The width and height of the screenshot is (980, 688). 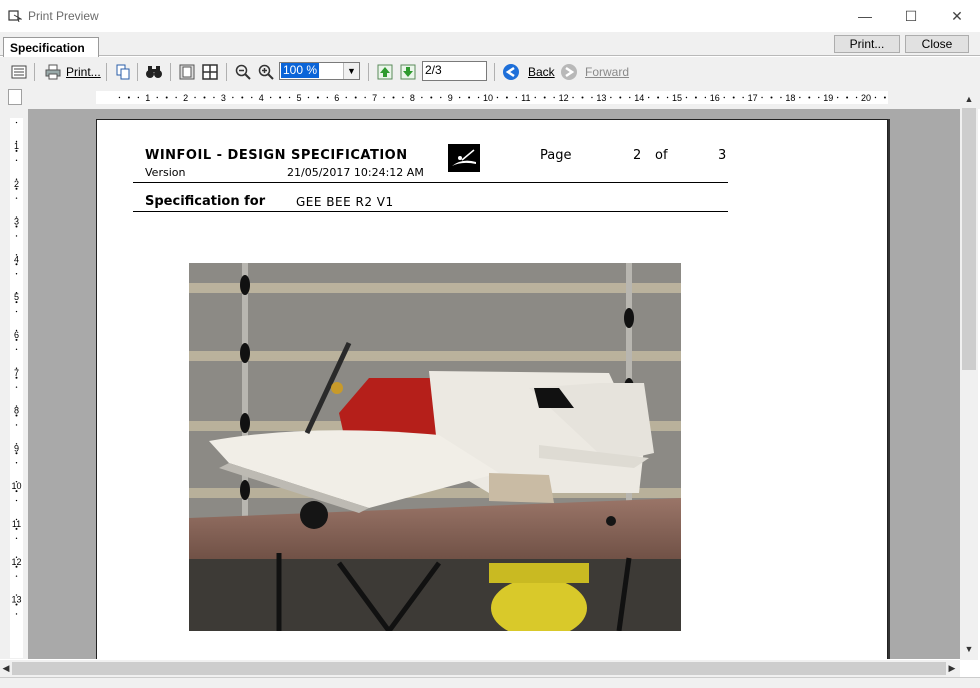 What do you see at coordinates (430, 211) in the screenshot?
I see `spec-divider` at bounding box center [430, 211].